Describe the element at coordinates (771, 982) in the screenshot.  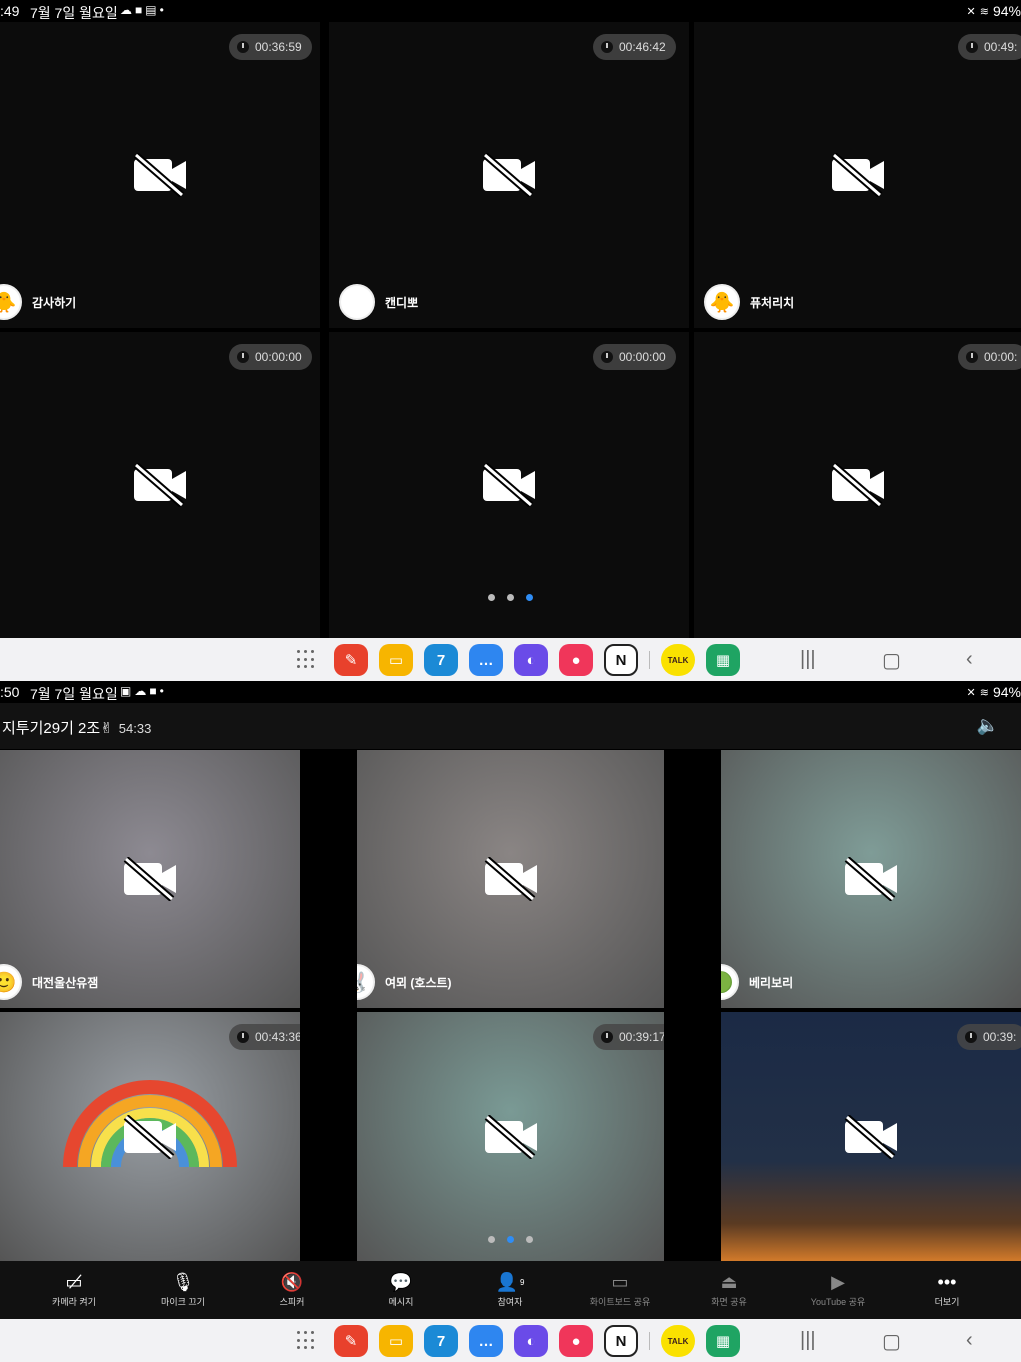
I see `participant-name: 베리보리` at that location.